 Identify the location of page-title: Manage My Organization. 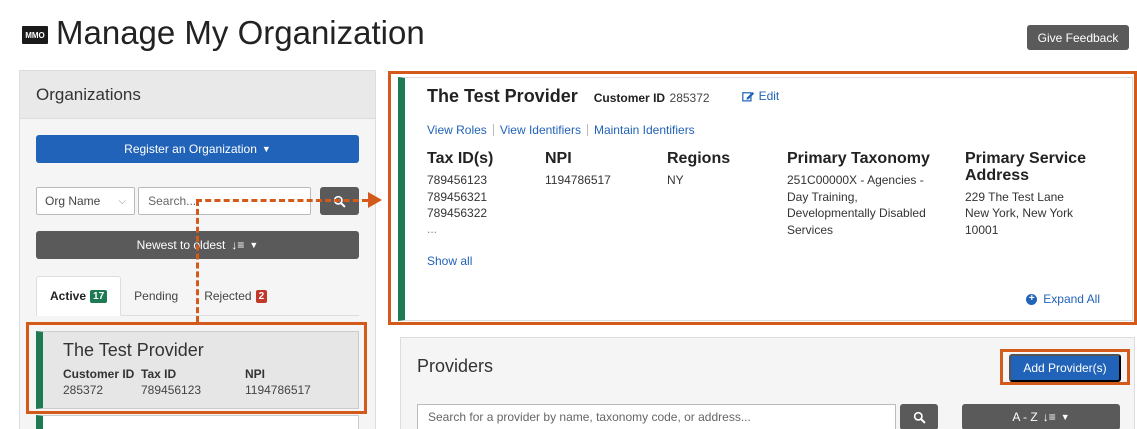
(240, 32).